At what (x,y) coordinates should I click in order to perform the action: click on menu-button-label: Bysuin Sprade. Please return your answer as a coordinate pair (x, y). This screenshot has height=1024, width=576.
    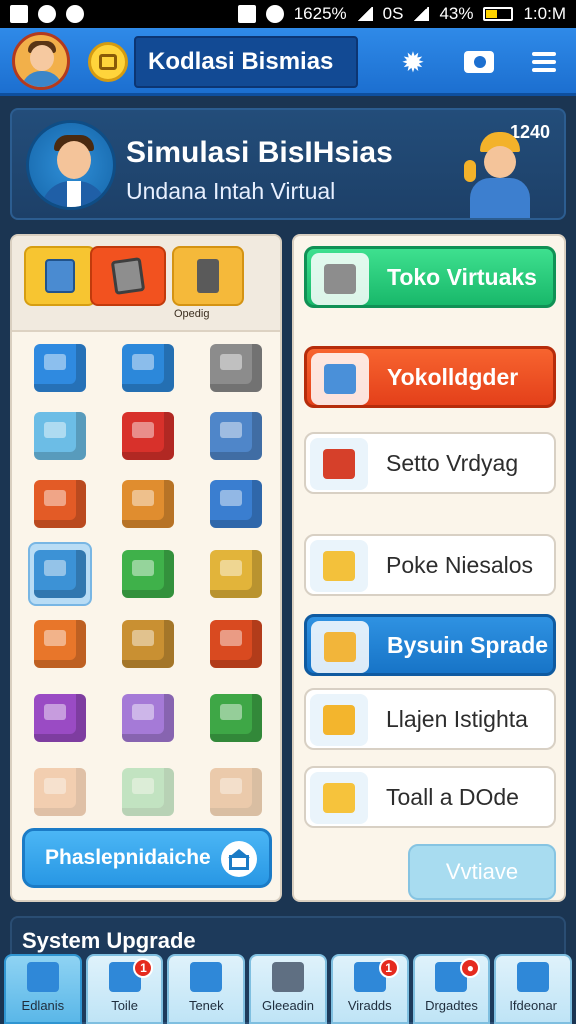
    Looking at the image, I should click on (468, 644).